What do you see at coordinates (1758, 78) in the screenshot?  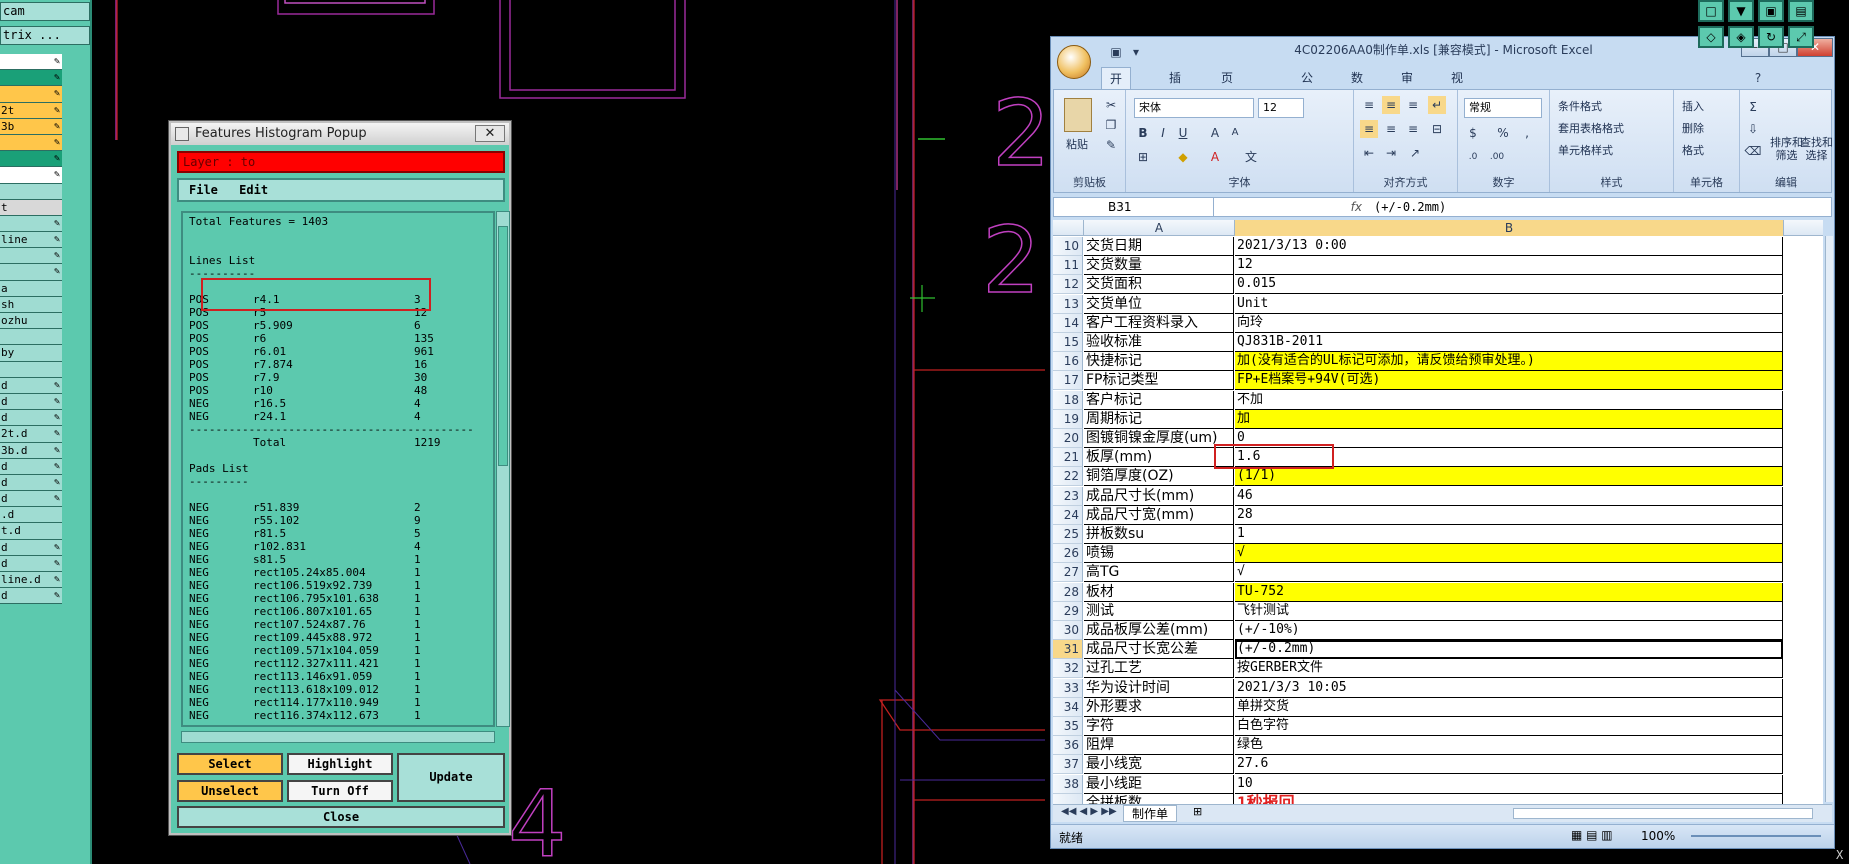 I see `help-icon: ?` at bounding box center [1758, 78].